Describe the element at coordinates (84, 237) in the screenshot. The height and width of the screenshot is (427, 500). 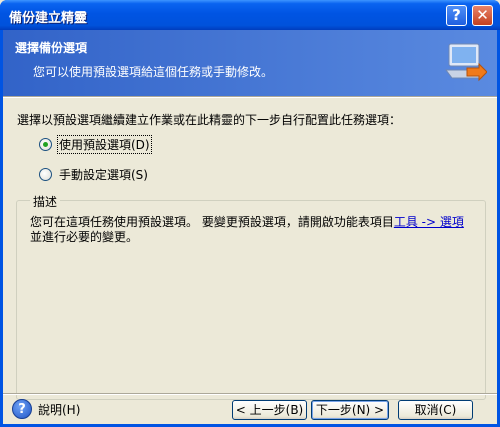
I see `description-text-after: 並進行必要的變更。` at that location.